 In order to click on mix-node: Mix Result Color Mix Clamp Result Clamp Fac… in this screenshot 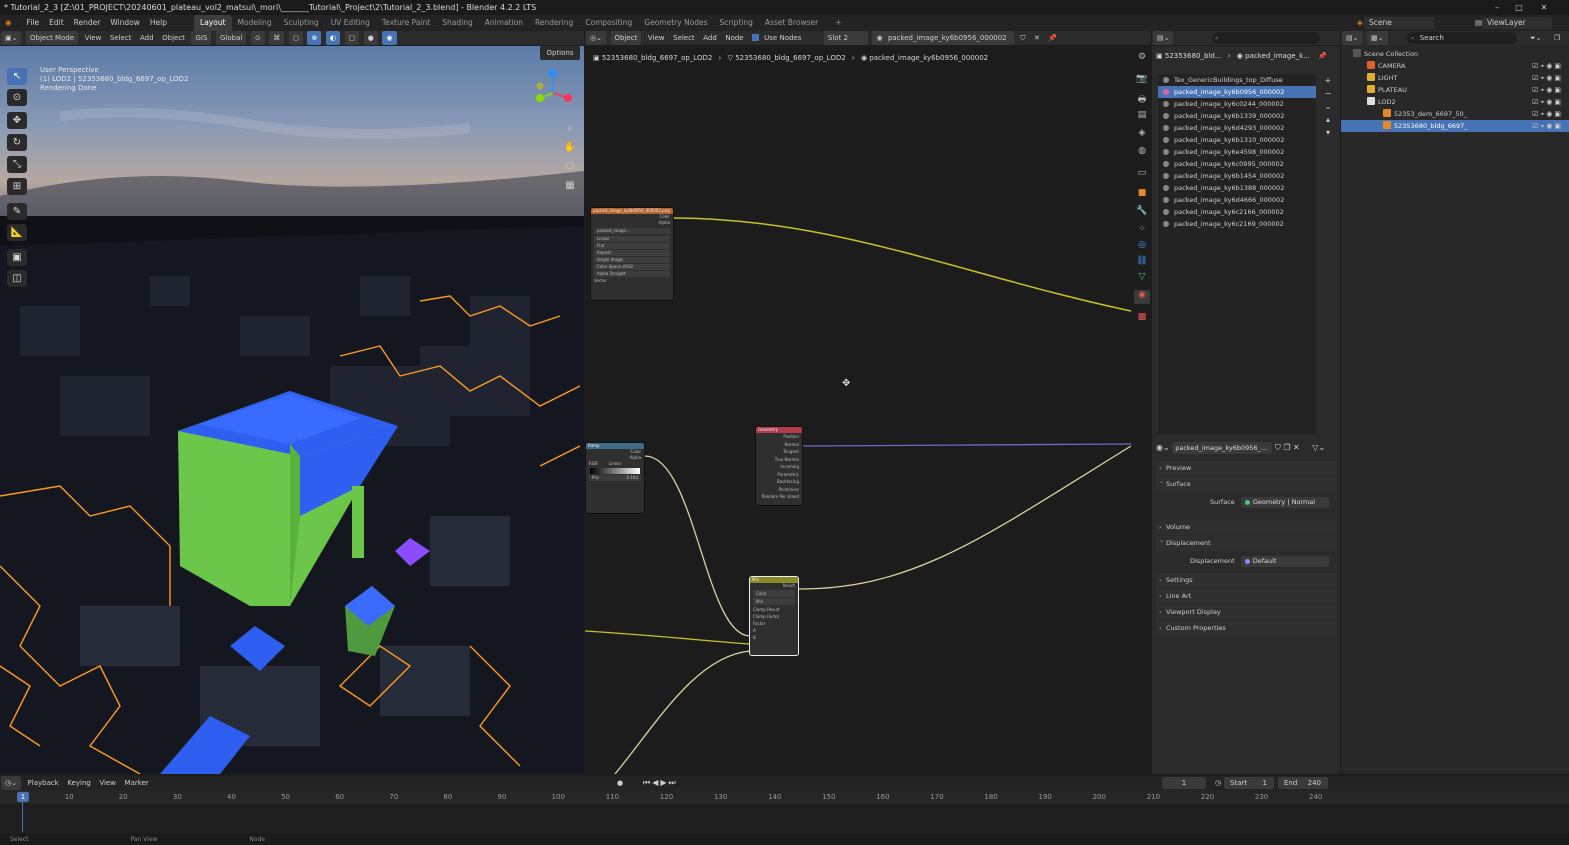, I will do `click(774, 616)`.